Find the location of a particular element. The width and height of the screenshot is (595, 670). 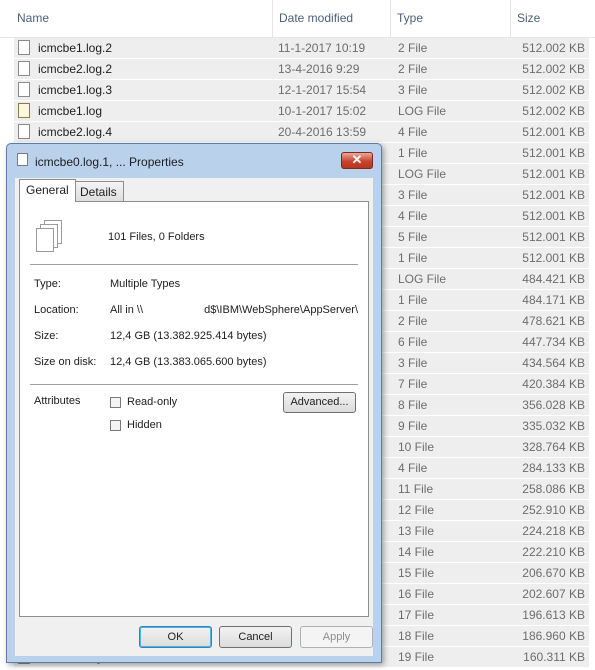

separator is located at coordinates (194, 264).